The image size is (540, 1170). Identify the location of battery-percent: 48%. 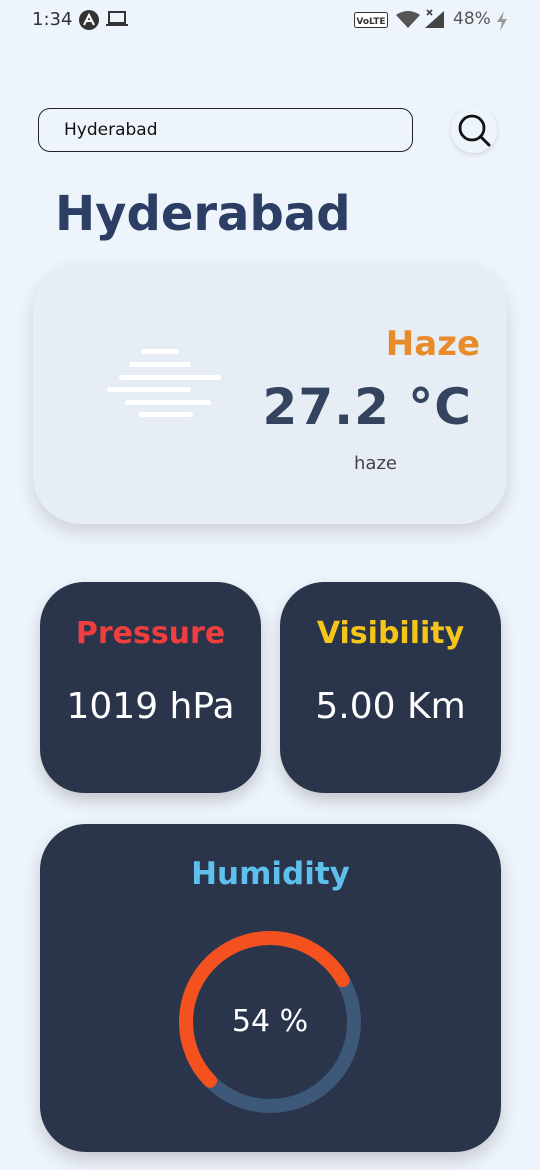
(472, 19).